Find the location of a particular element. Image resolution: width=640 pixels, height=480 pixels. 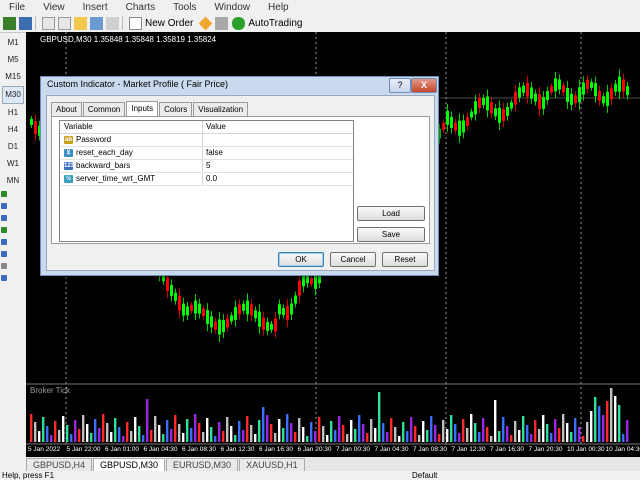

x-axis-label: 5 Jan 22:00 is located at coordinates (83, 449).